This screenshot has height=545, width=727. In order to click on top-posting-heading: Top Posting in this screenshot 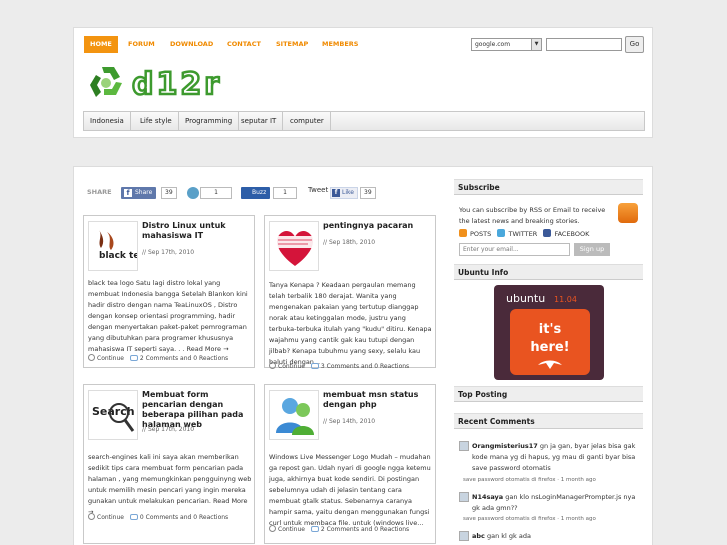, I will do `click(548, 394)`.